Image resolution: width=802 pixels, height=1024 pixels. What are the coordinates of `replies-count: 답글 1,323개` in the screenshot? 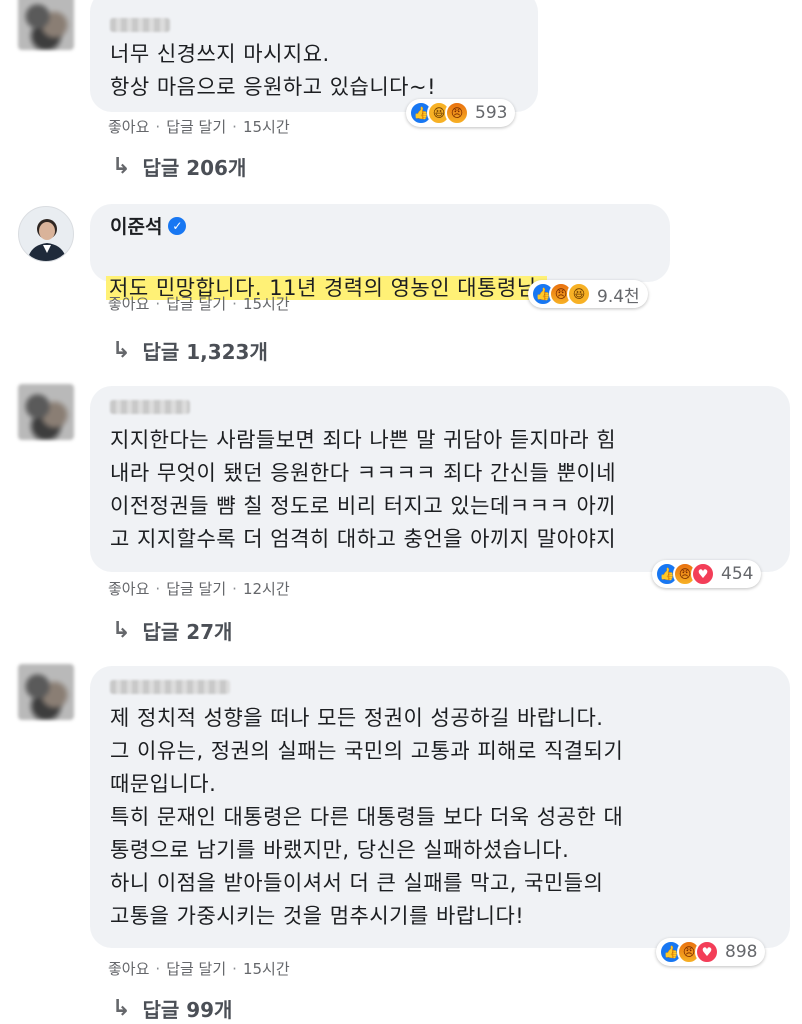 It's located at (205, 352).